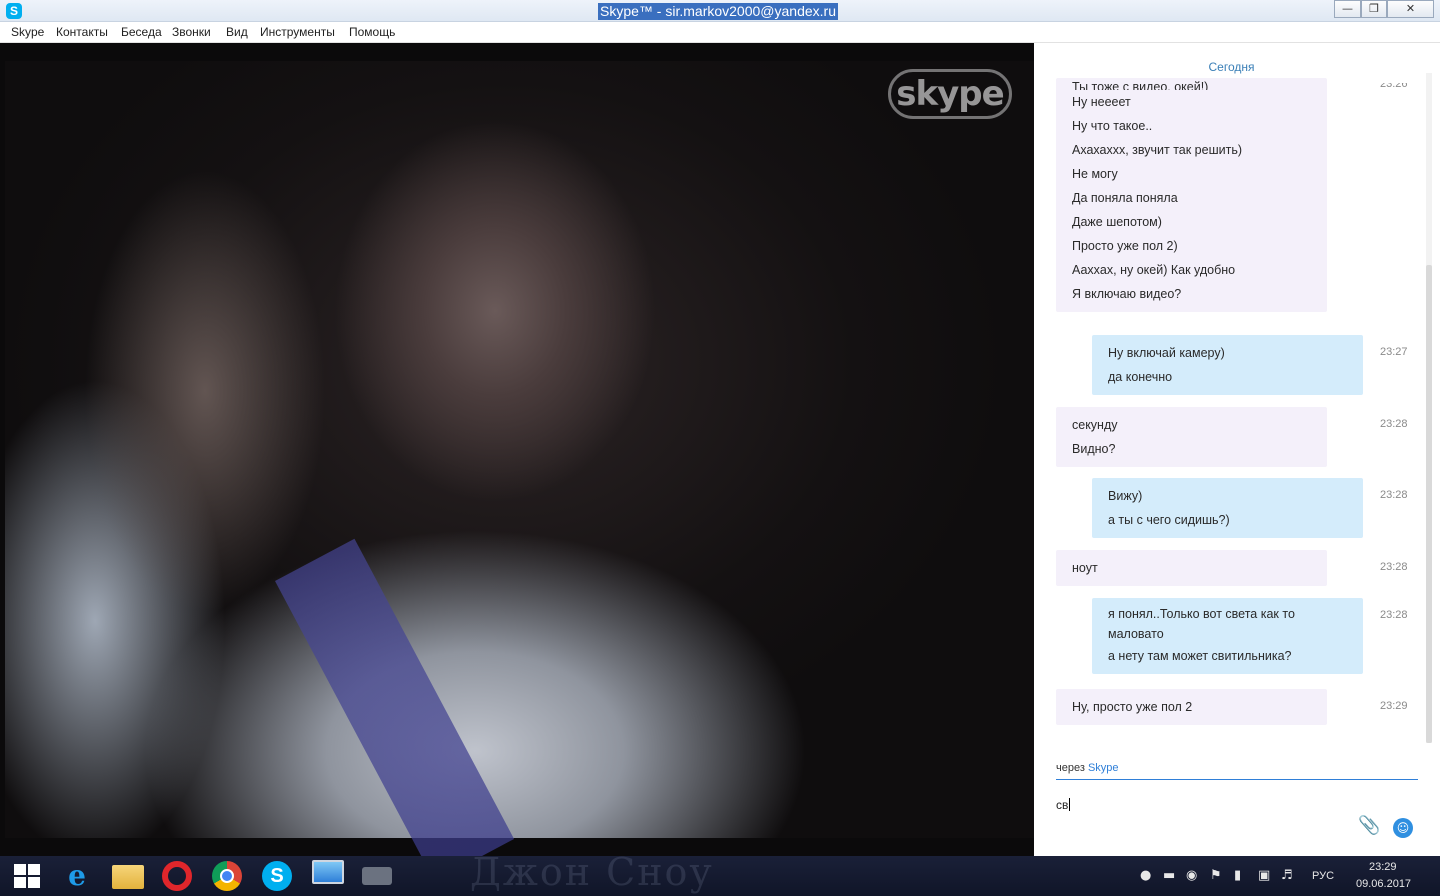  I want to click on camera-app-icon, so click(377, 876).